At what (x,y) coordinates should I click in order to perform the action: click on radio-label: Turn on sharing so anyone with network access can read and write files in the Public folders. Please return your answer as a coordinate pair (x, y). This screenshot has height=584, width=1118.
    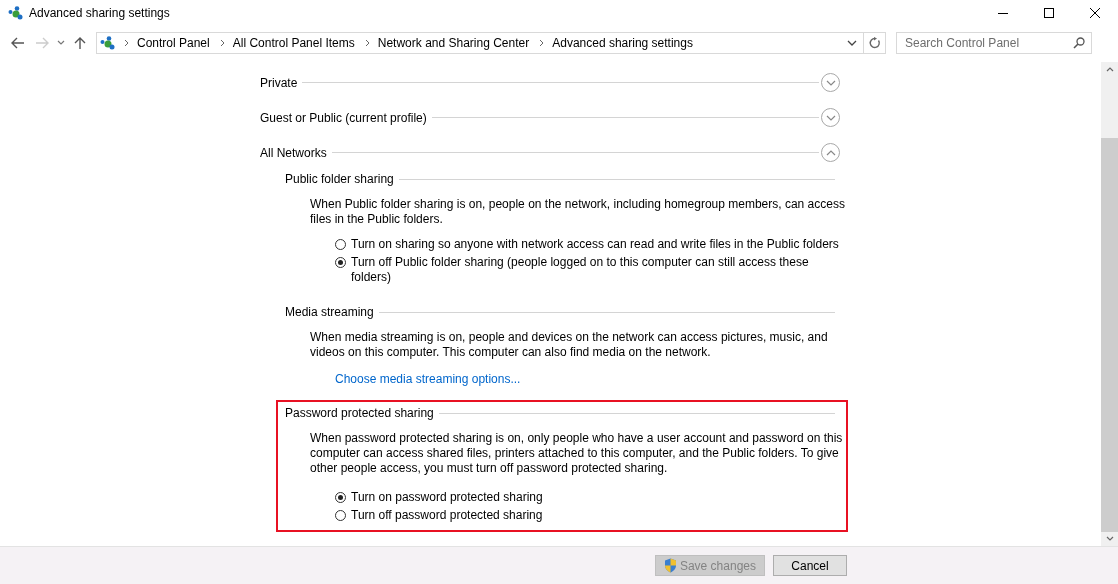
    Looking at the image, I should click on (595, 244).